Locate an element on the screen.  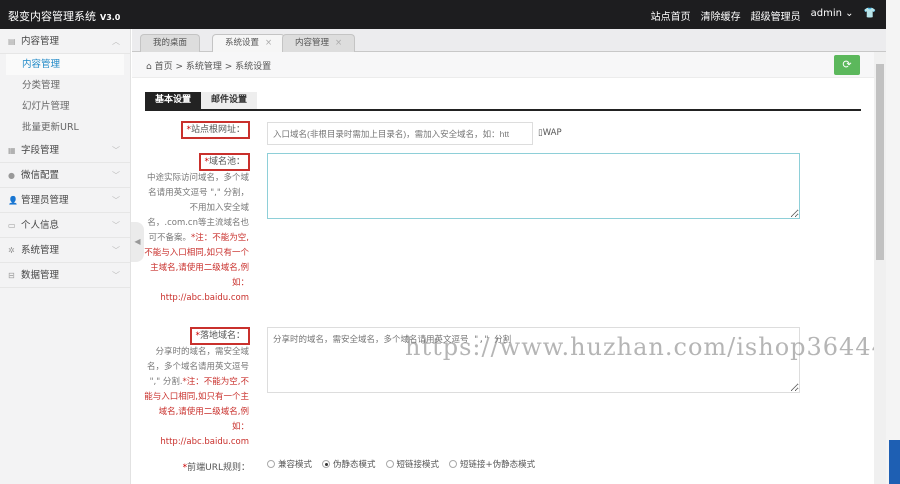
site-url-input is located at coordinates (400, 133).